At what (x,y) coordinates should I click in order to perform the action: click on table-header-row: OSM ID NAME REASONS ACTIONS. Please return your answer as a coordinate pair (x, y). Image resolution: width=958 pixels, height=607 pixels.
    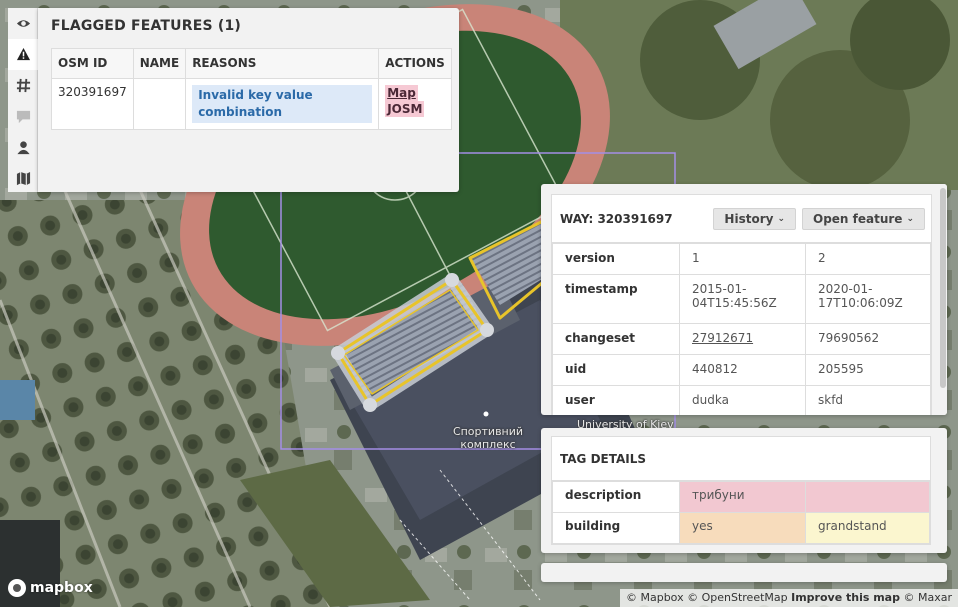
    Looking at the image, I should click on (251, 63).